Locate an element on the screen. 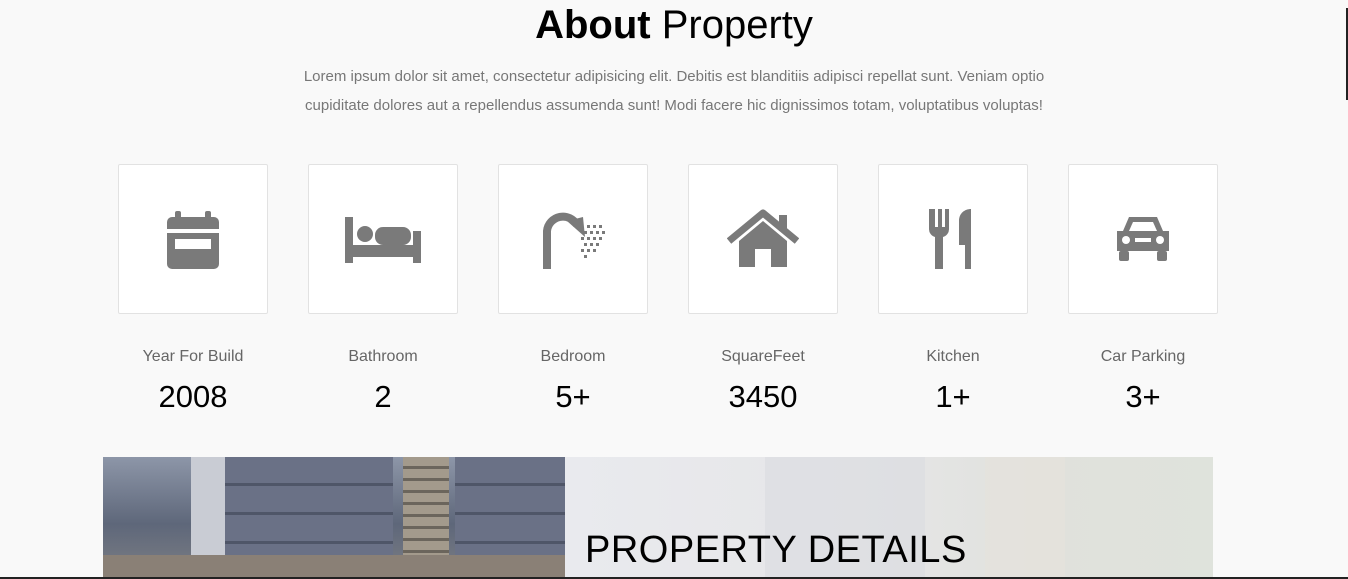  faded-house-shape is located at coordinates (1025, 518).